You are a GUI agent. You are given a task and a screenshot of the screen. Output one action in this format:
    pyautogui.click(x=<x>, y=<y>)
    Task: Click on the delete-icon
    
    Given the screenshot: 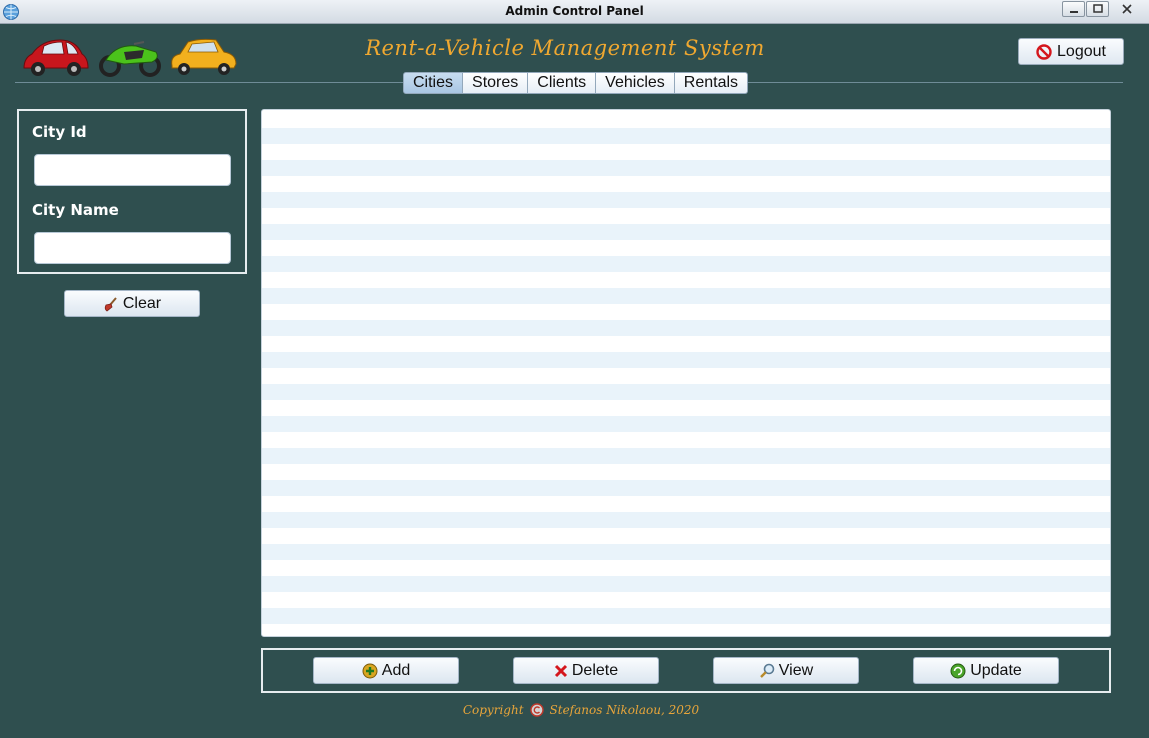 What is the action you would take?
    pyautogui.click(x=560, y=670)
    